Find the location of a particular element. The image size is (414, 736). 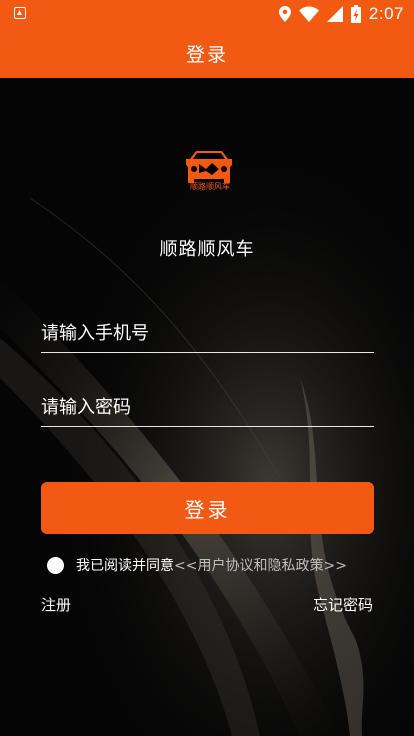

app-name: 顺路顺风车 is located at coordinates (207, 249).